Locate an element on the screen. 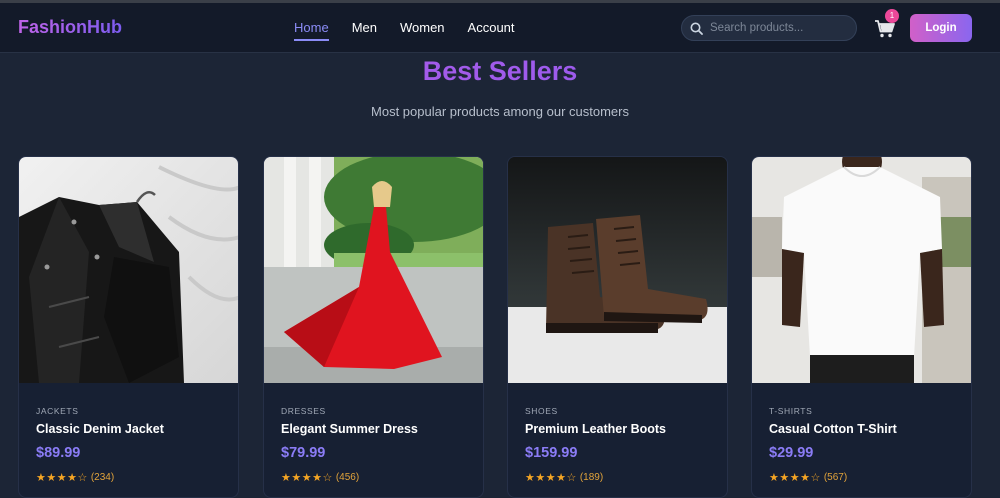  product-rating: ★★★★☆ (189) is located at coordinates (564, 477).